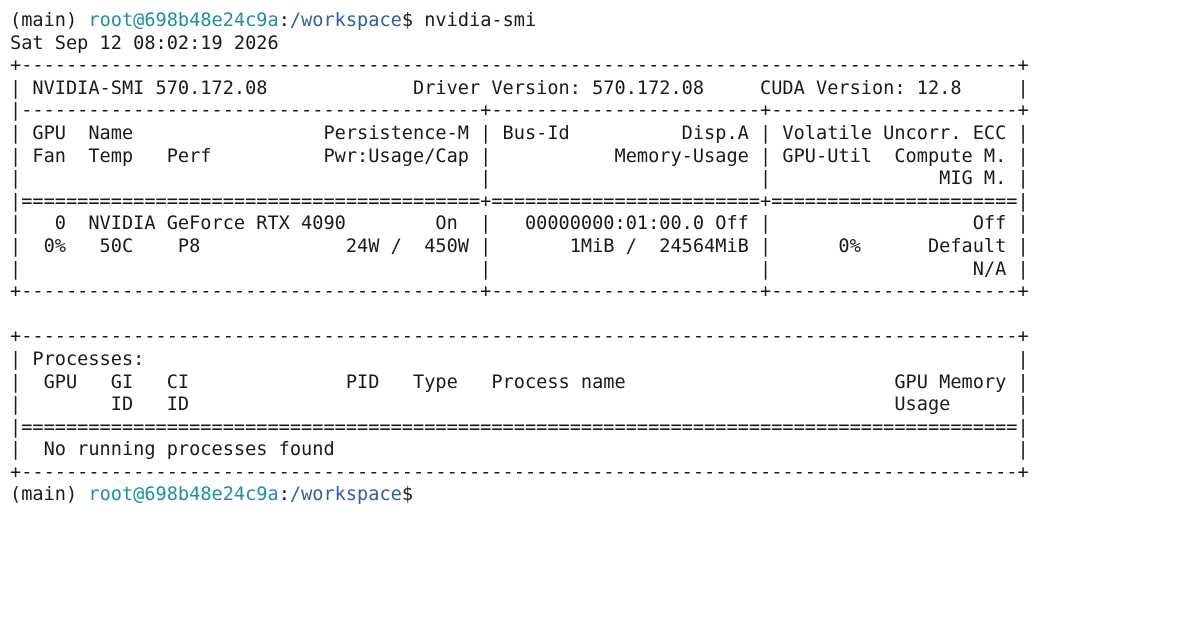 Image resolution: width=1200 pixels, height=635 pixels. Describe the element at coordinates (519, 359) in the screenshot. I see `output-line: | Processes: |` at that location.